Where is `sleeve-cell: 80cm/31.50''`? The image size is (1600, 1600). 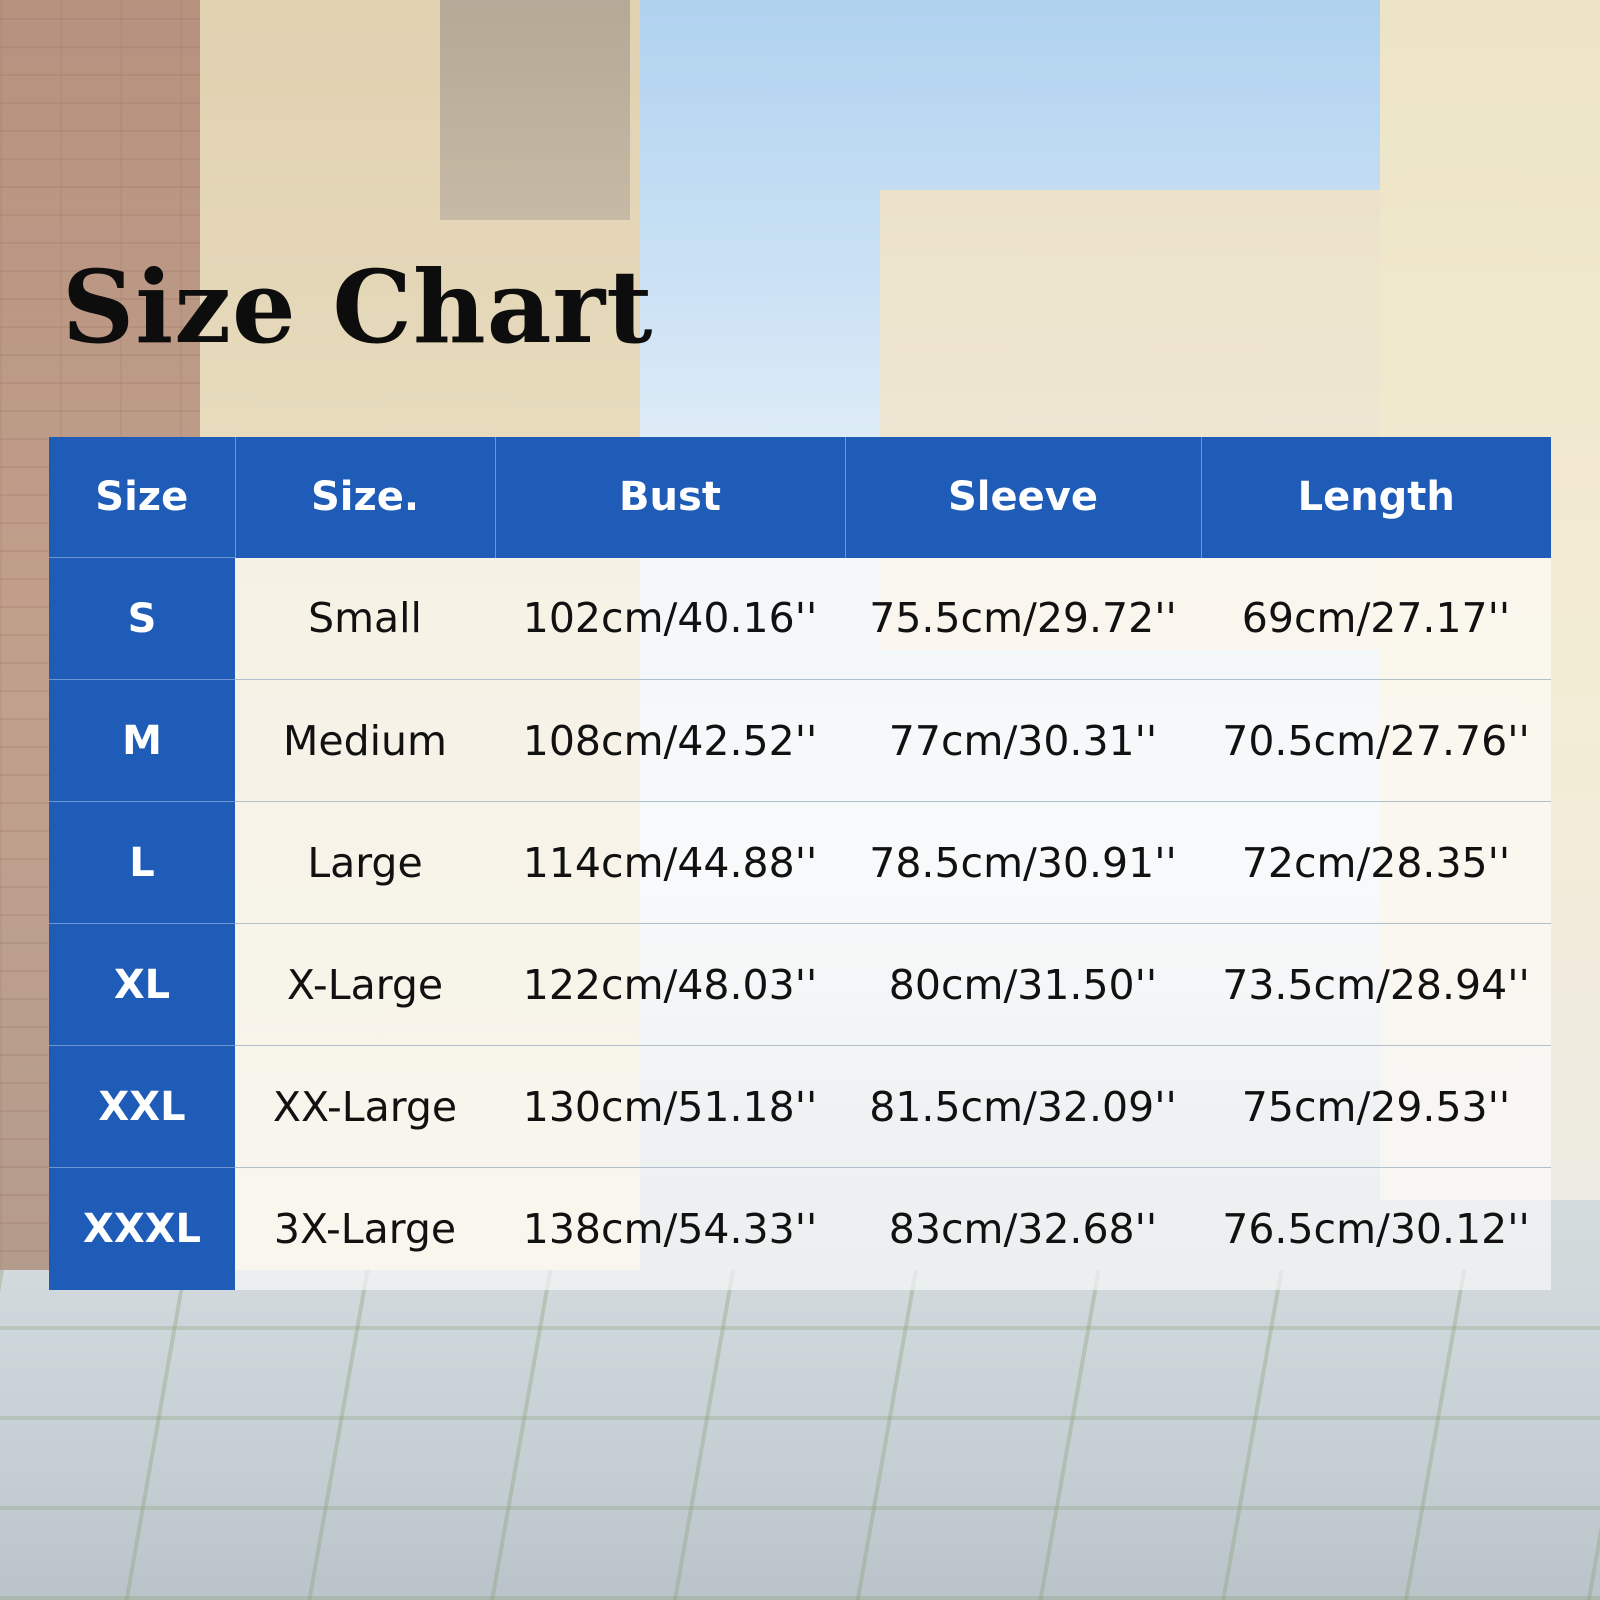
sleeve-cell: 80cm/31.50'' is located at coordinates (1023, 984).